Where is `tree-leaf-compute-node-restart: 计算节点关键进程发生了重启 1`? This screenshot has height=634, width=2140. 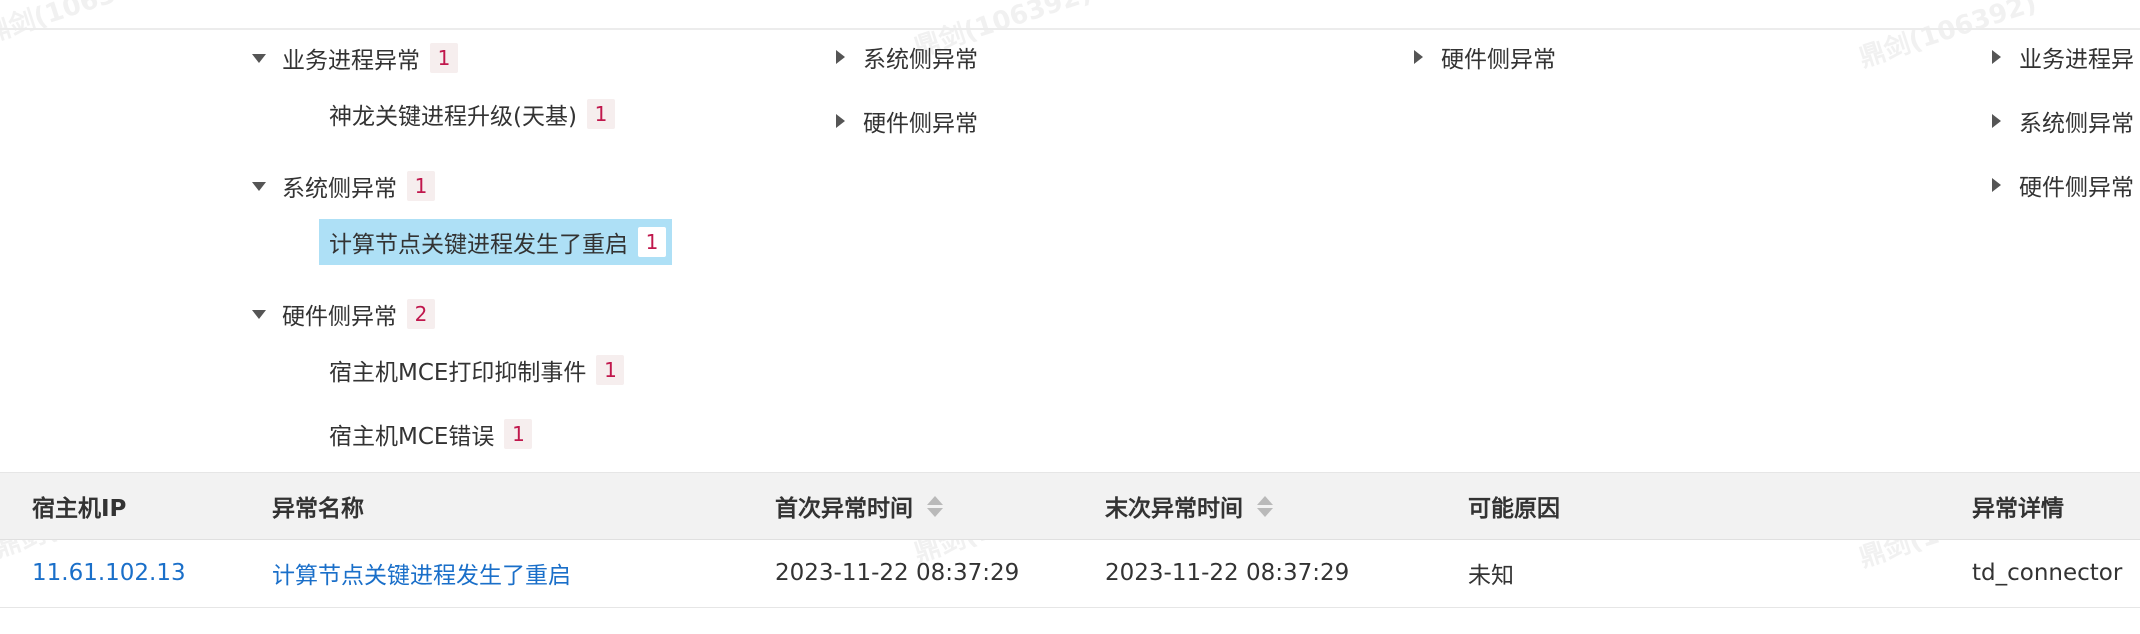
tree-leaf-compute-node-restart: 计算节点关键进程发生了重启 1 is located at coordinates (495, 242).